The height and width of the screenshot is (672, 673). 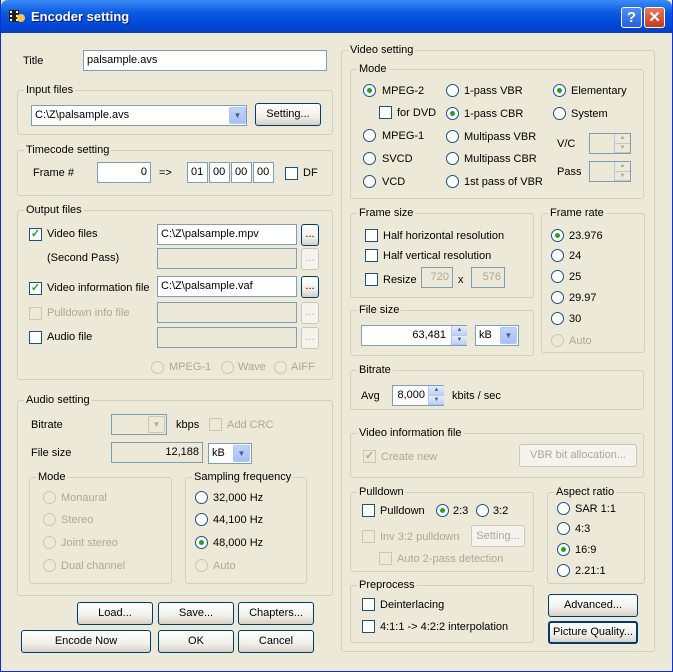 What do you see at coordinates (583, 298) in the screenshot?
I see `rate-2997-label: 29.97` at bounding box center [583, 298].